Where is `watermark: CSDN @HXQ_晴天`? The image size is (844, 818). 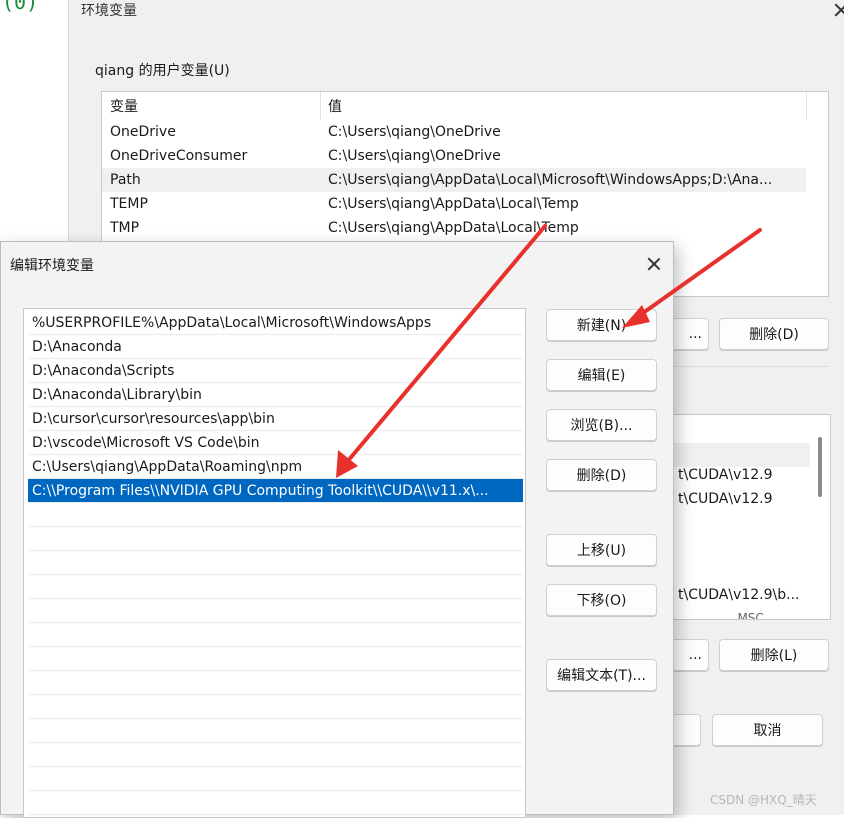
watermark: CSDN @HXQ_晴天 is located at coordinates (763, 800).